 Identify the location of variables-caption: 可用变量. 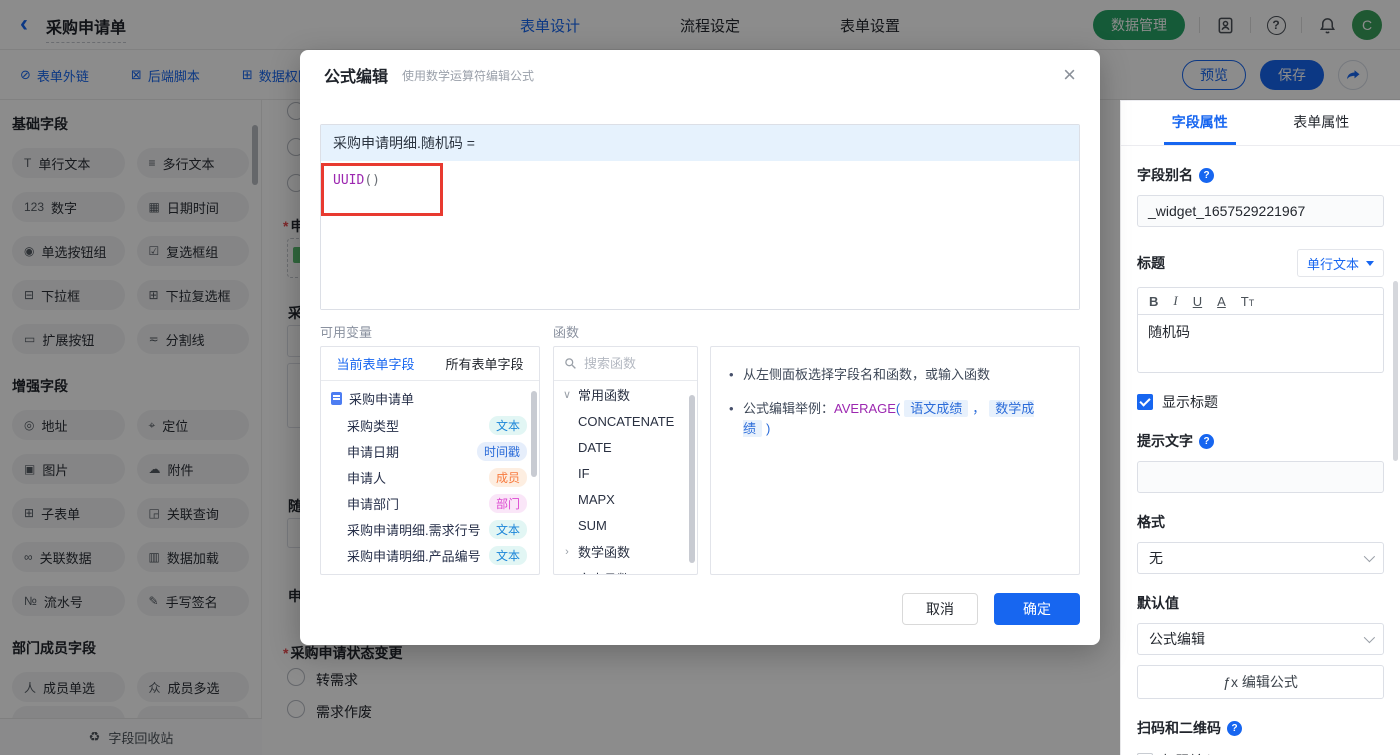
(346, 332).